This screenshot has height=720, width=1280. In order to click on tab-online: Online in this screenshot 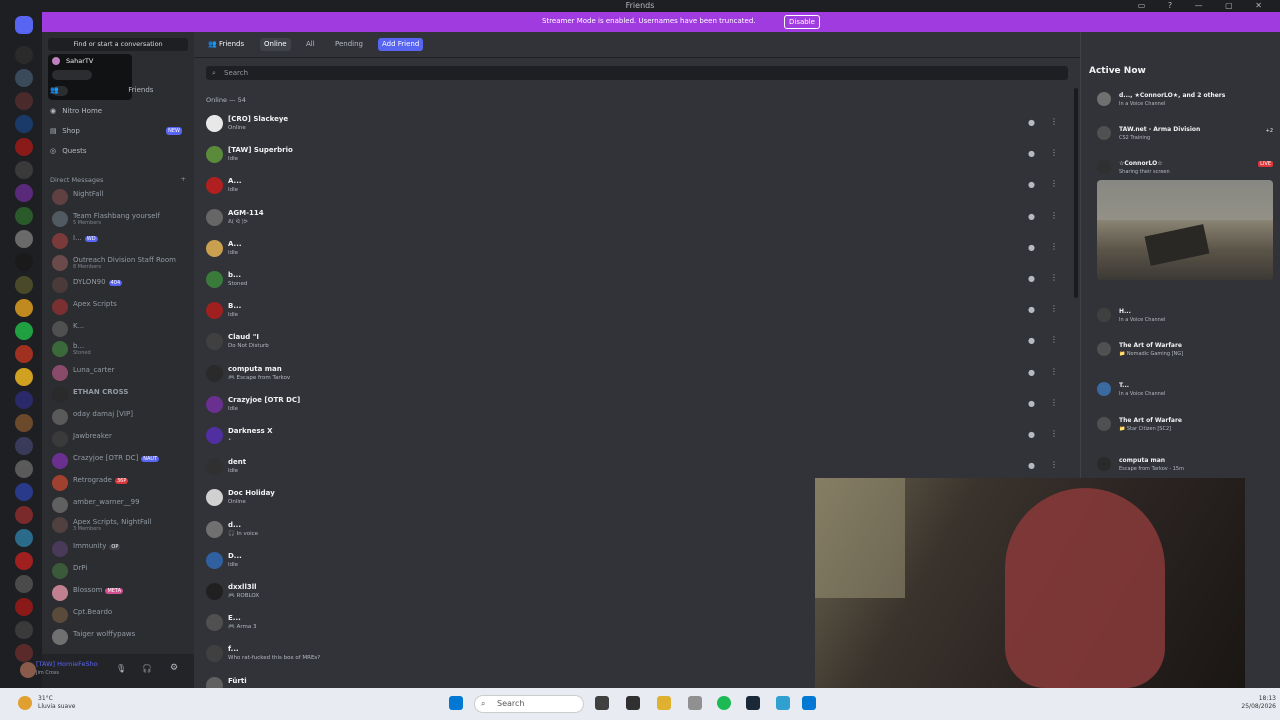, I will do `click(275, 44)`.